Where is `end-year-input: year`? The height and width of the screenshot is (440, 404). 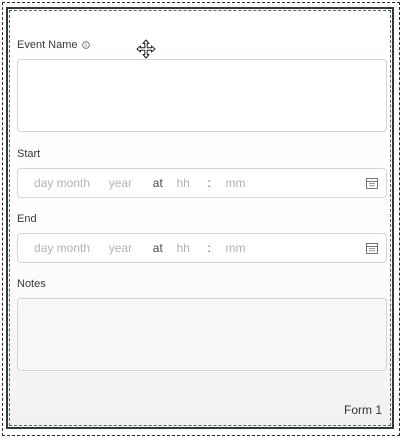 end-year-input: year is located at coordinates (120, 248).